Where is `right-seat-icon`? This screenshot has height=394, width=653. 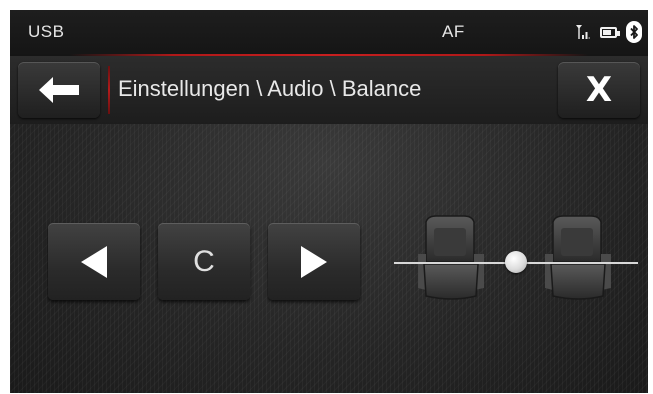 right-seat-icon is located at coordinates (578, 257).